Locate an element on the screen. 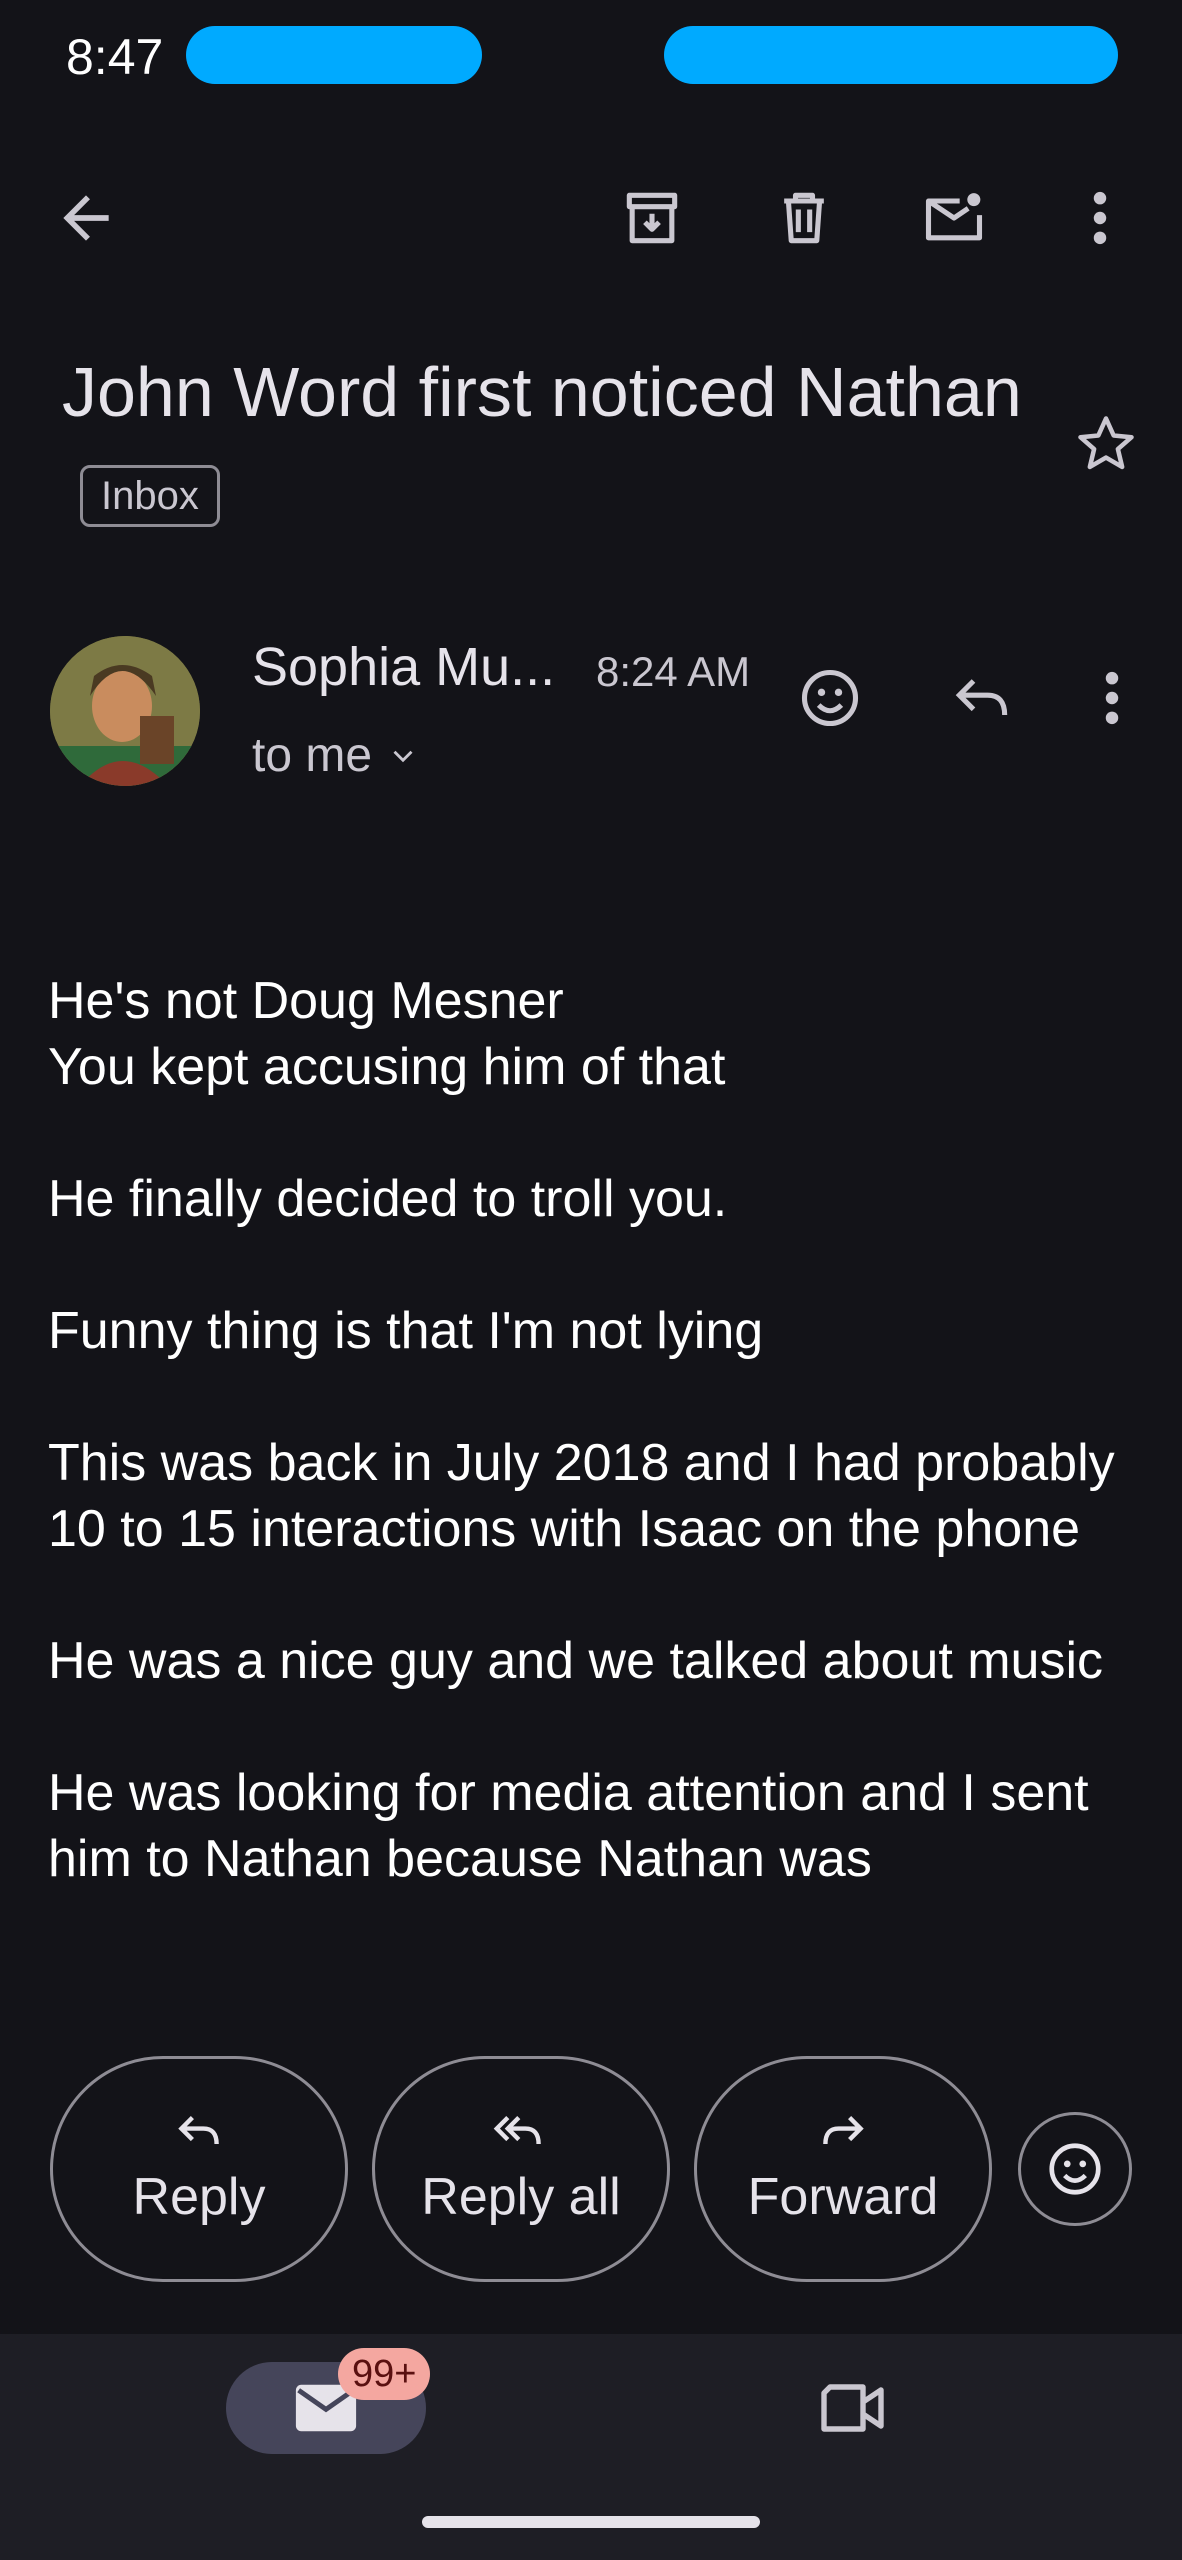  email-subject: John Word first noticed Nathan Inbox is located at coordinates (552, 444).